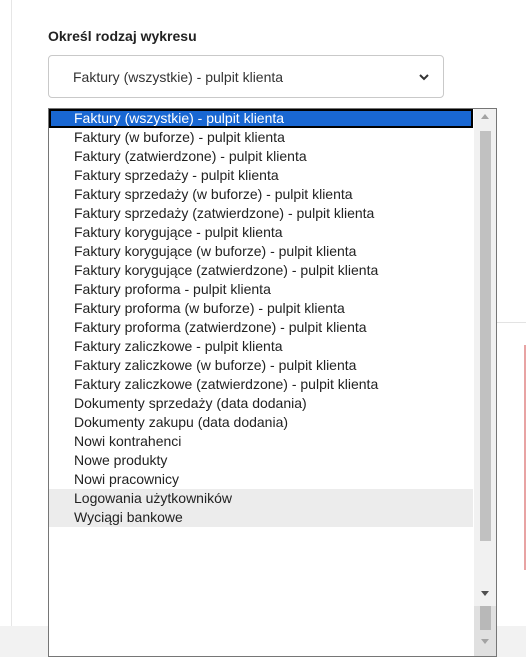 The height and width of the screenshot is (657, 526). I want to click on dropdown-option: Dokumenty sprzedaży (data dodania), so click(261, 403).